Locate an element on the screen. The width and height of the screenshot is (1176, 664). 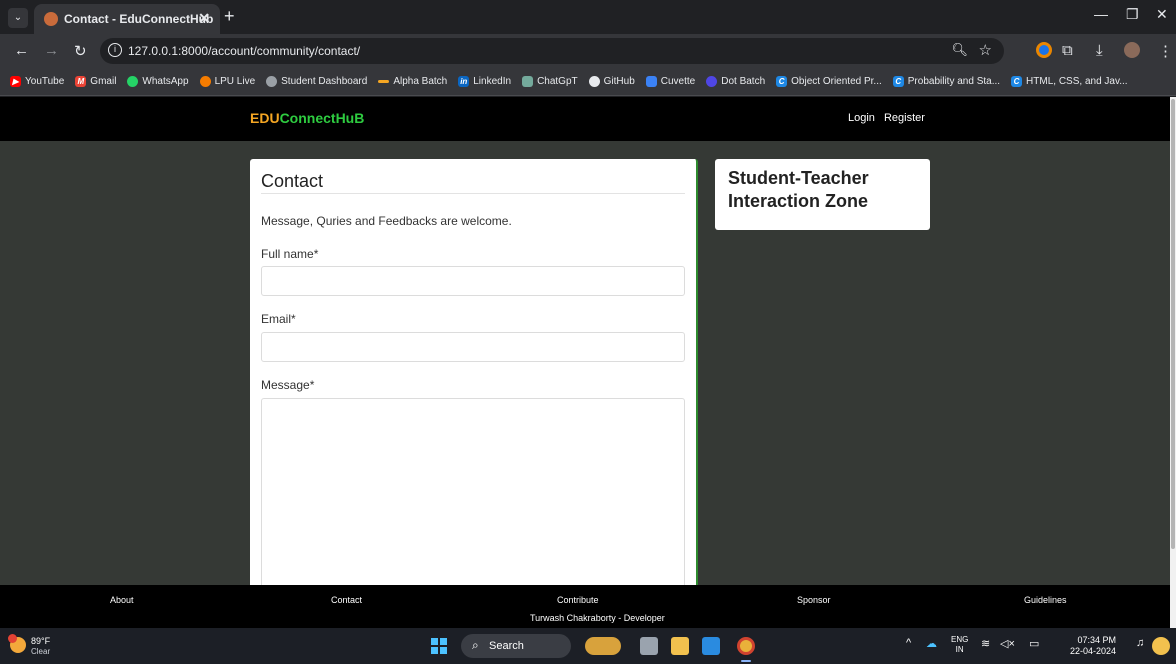
header-nav: Login Register is located at coordinates (889, 118).